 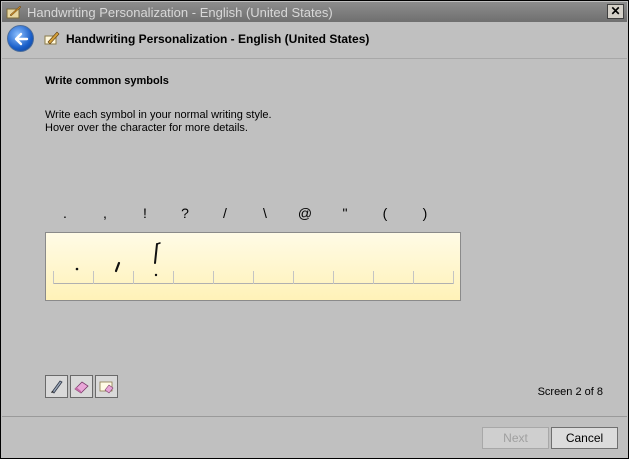 I want to click on section-title: Write common symbols, so click(x=107, y=81).